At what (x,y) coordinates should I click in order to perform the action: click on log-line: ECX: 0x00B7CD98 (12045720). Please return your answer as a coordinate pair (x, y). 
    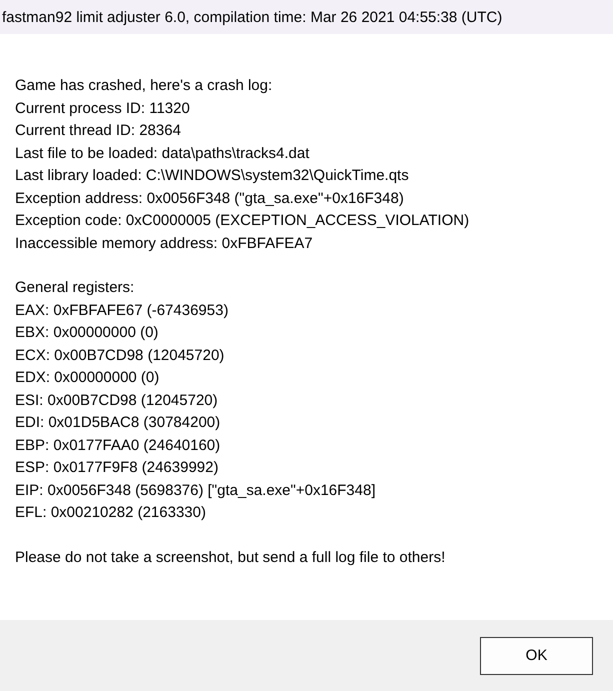
    Looking at the image, I should click on (120, 356).